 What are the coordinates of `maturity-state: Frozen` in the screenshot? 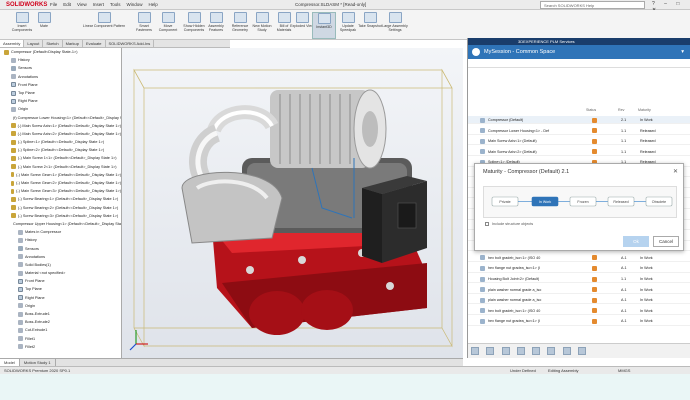 It's located at (583, 201).